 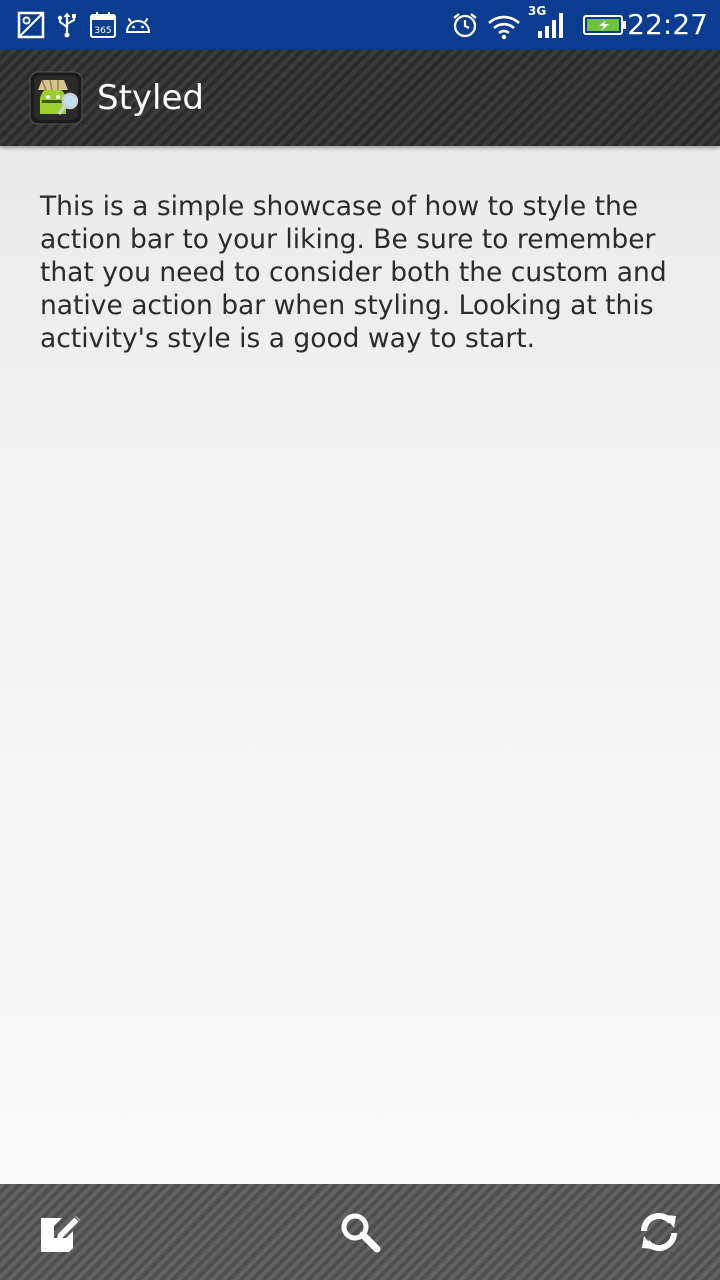 I want to click on edit-icon, so click(x=60, y=1234).